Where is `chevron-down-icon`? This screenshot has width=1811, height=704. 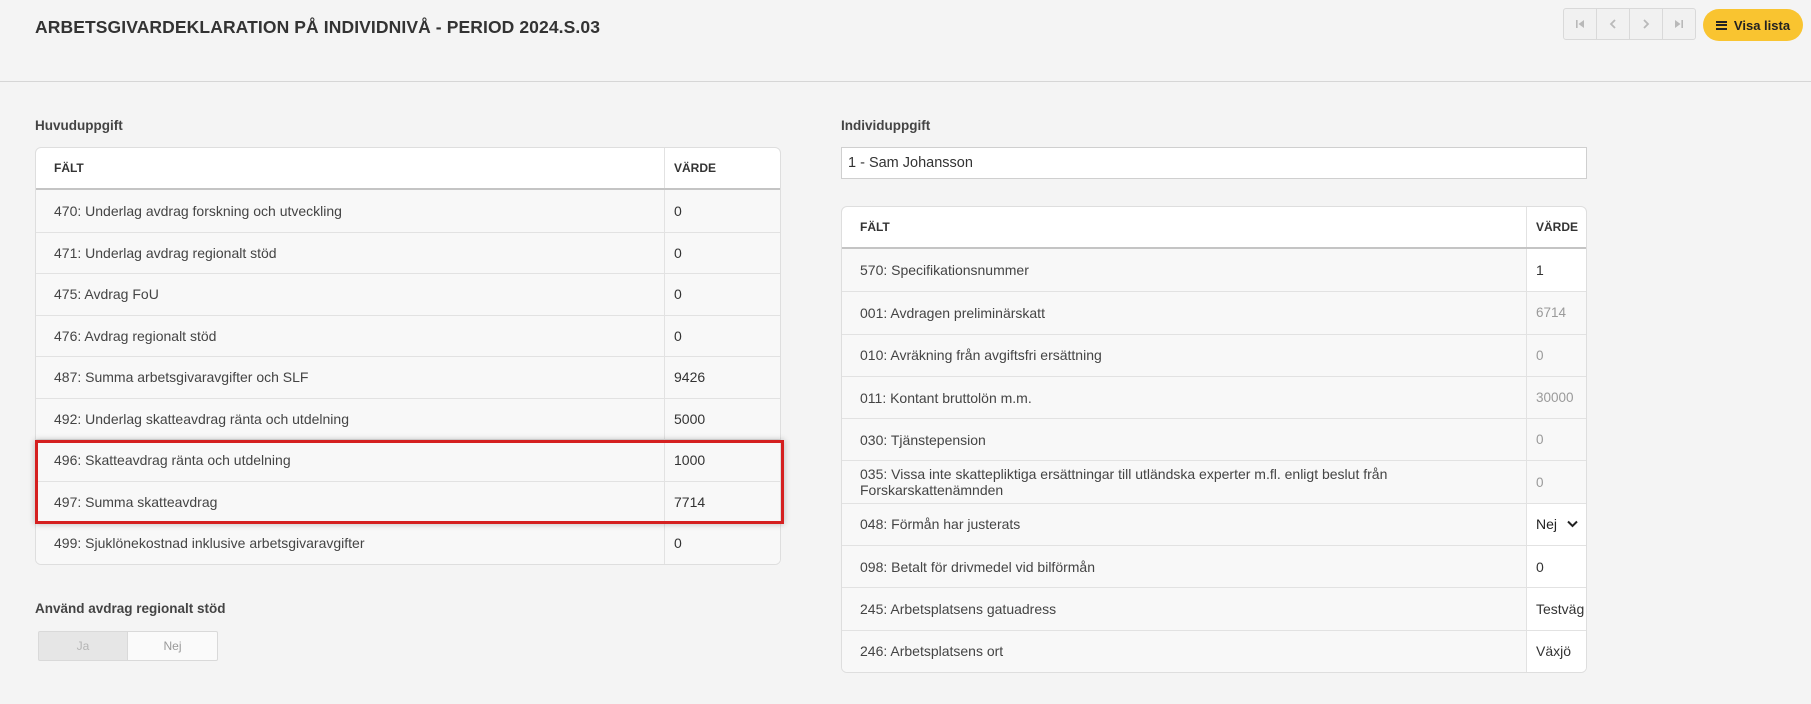 chevron-down-icon is located at coordinates (1572, 524).